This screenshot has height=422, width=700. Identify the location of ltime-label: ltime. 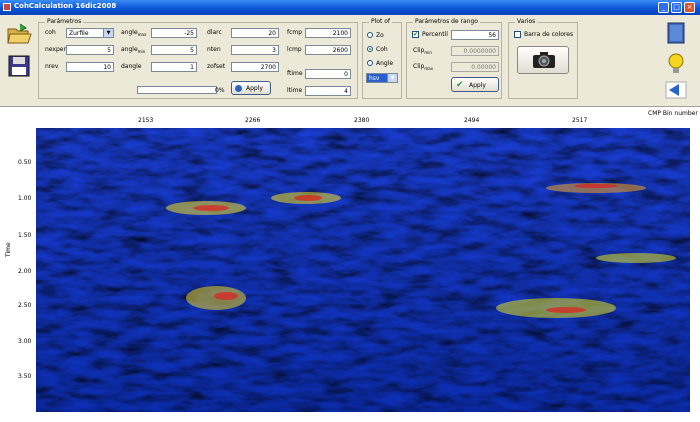
(295, 90).